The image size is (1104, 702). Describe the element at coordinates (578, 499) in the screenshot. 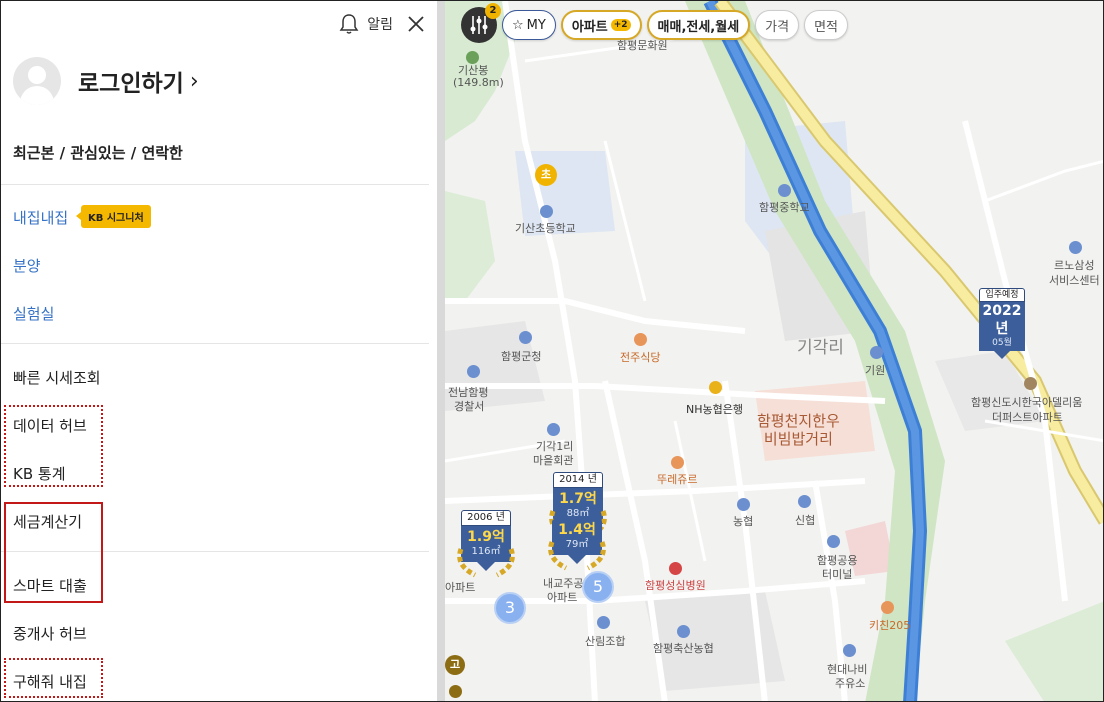

I see `marker-price: 1.7억` at that location.